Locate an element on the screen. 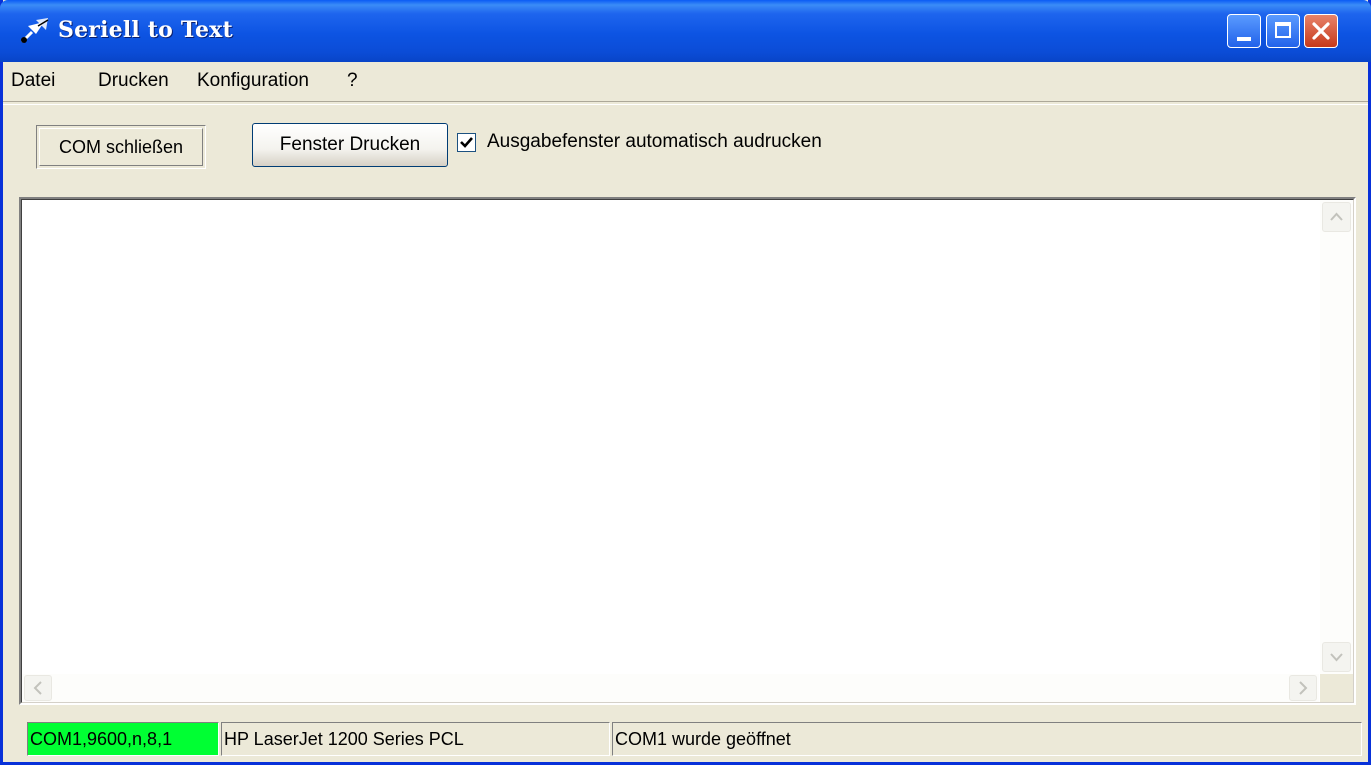  close-button is located at coordinates (1321, 31).